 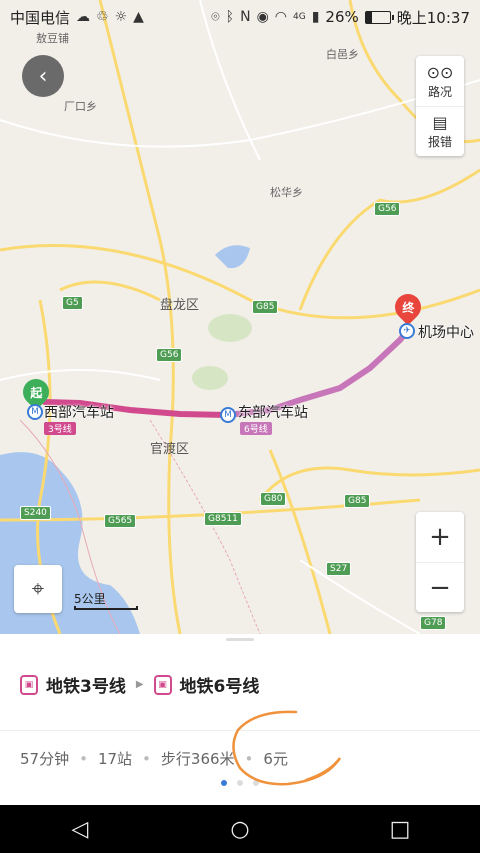 What do you see at coordinates (230, 17) in the screenshot?
I see `bluetooth-icon: ᛒ` at bounding box center [230, 17].